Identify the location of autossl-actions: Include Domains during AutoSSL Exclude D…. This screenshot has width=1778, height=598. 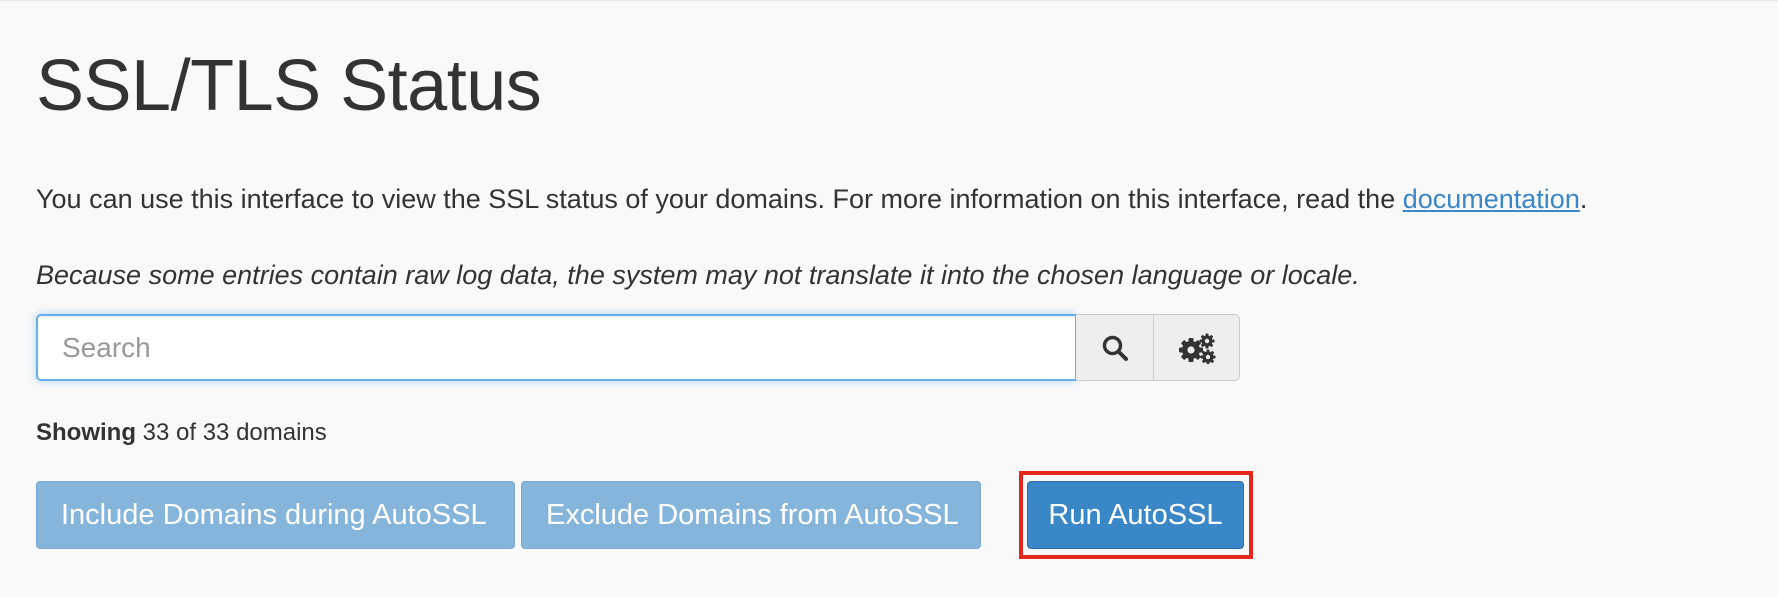
(644, 515).